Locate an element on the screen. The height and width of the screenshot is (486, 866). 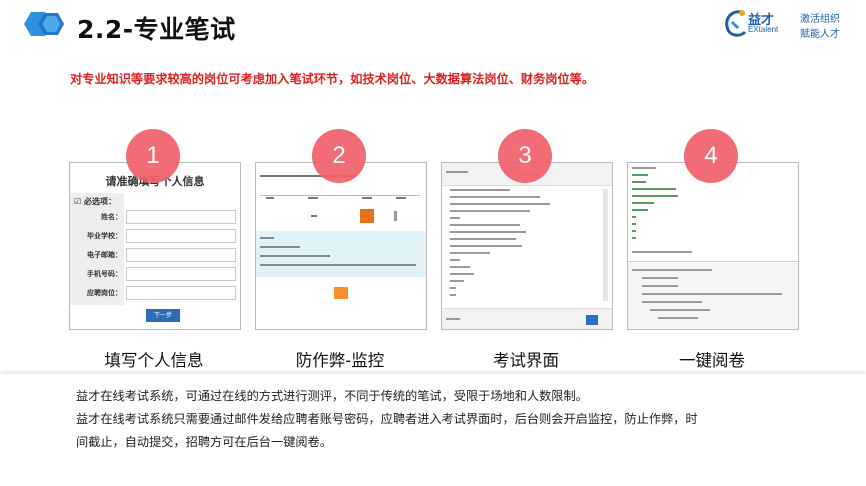
screenshot-anti-cheat-monitor is located at coordinates (341, 246).